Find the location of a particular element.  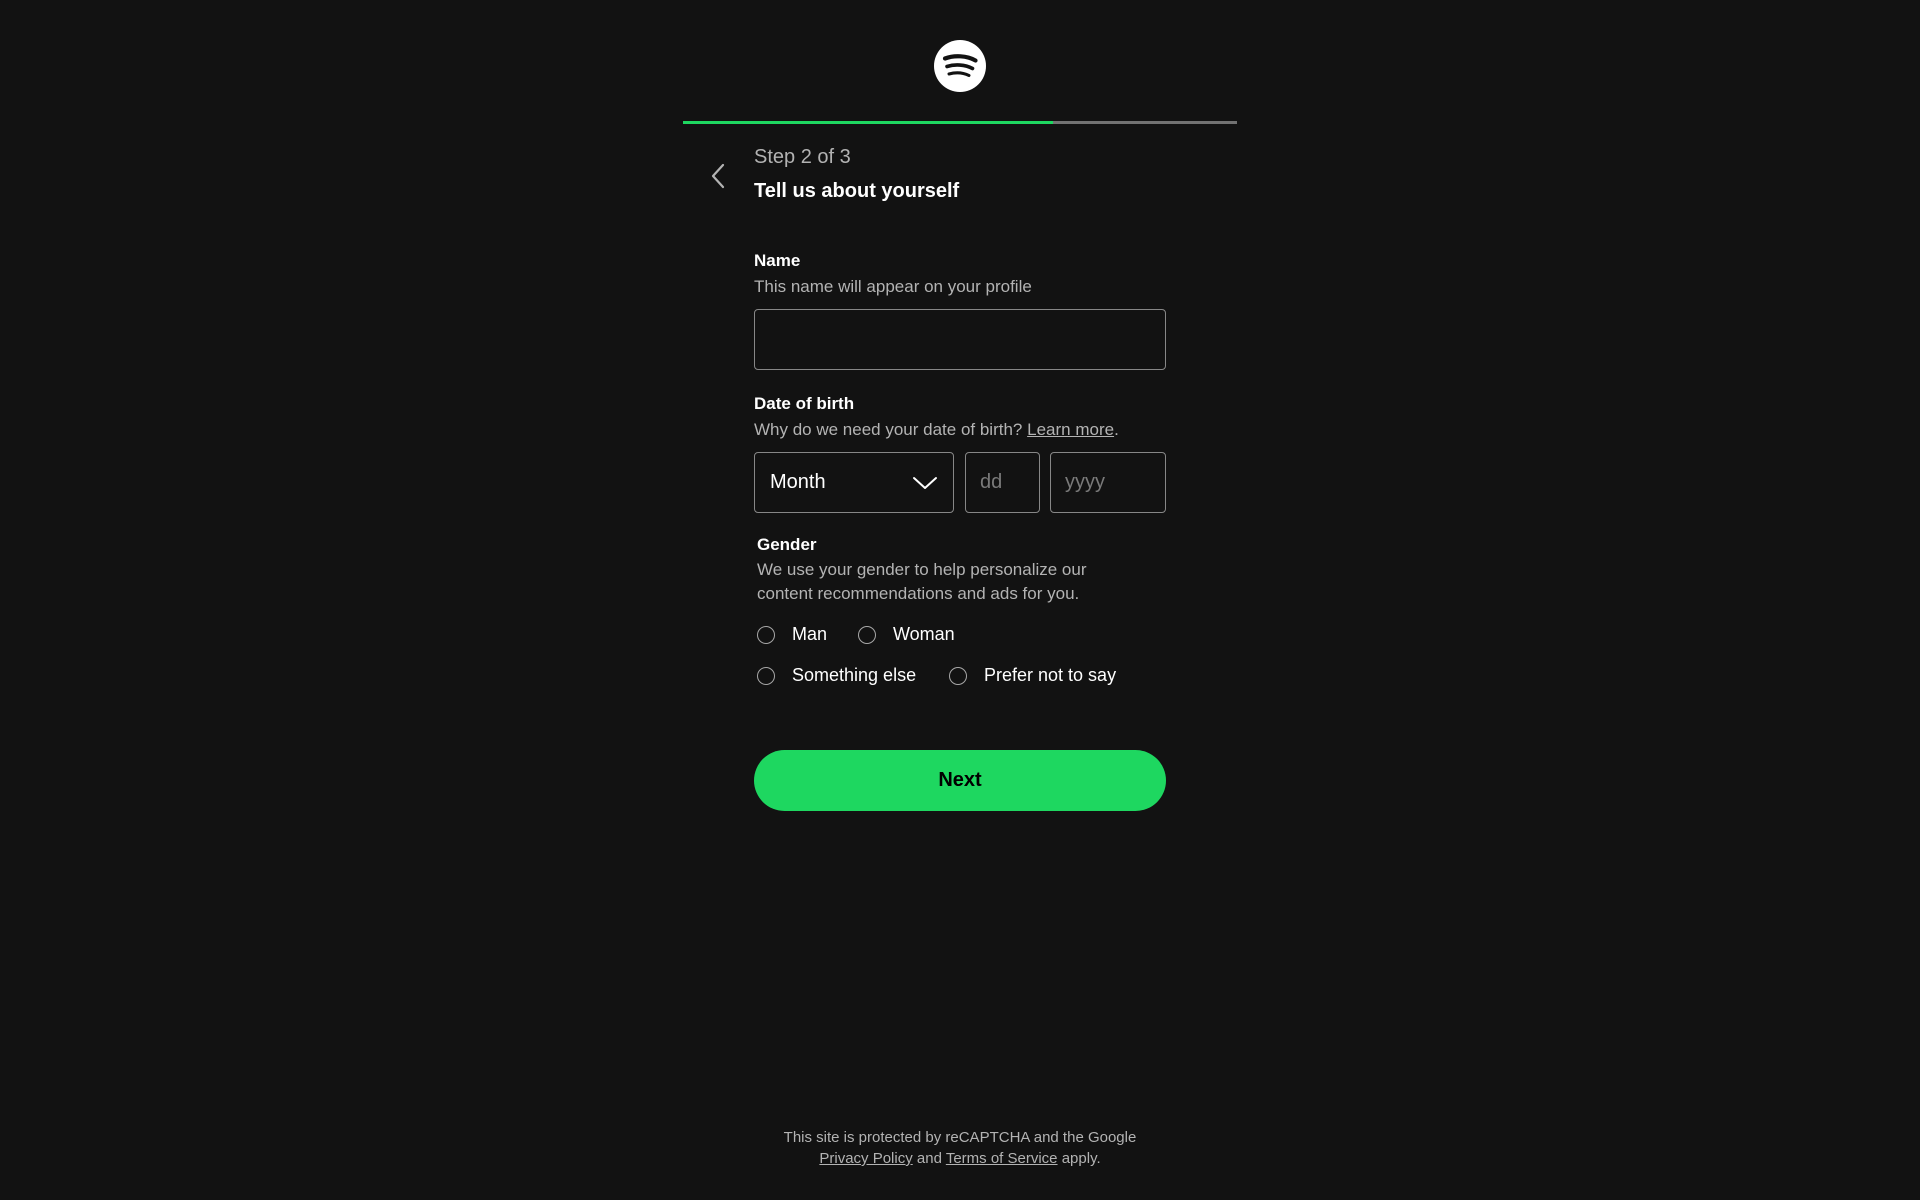

privacy-policy-link: Privacy Policy is located at coordinates (865, 1158).